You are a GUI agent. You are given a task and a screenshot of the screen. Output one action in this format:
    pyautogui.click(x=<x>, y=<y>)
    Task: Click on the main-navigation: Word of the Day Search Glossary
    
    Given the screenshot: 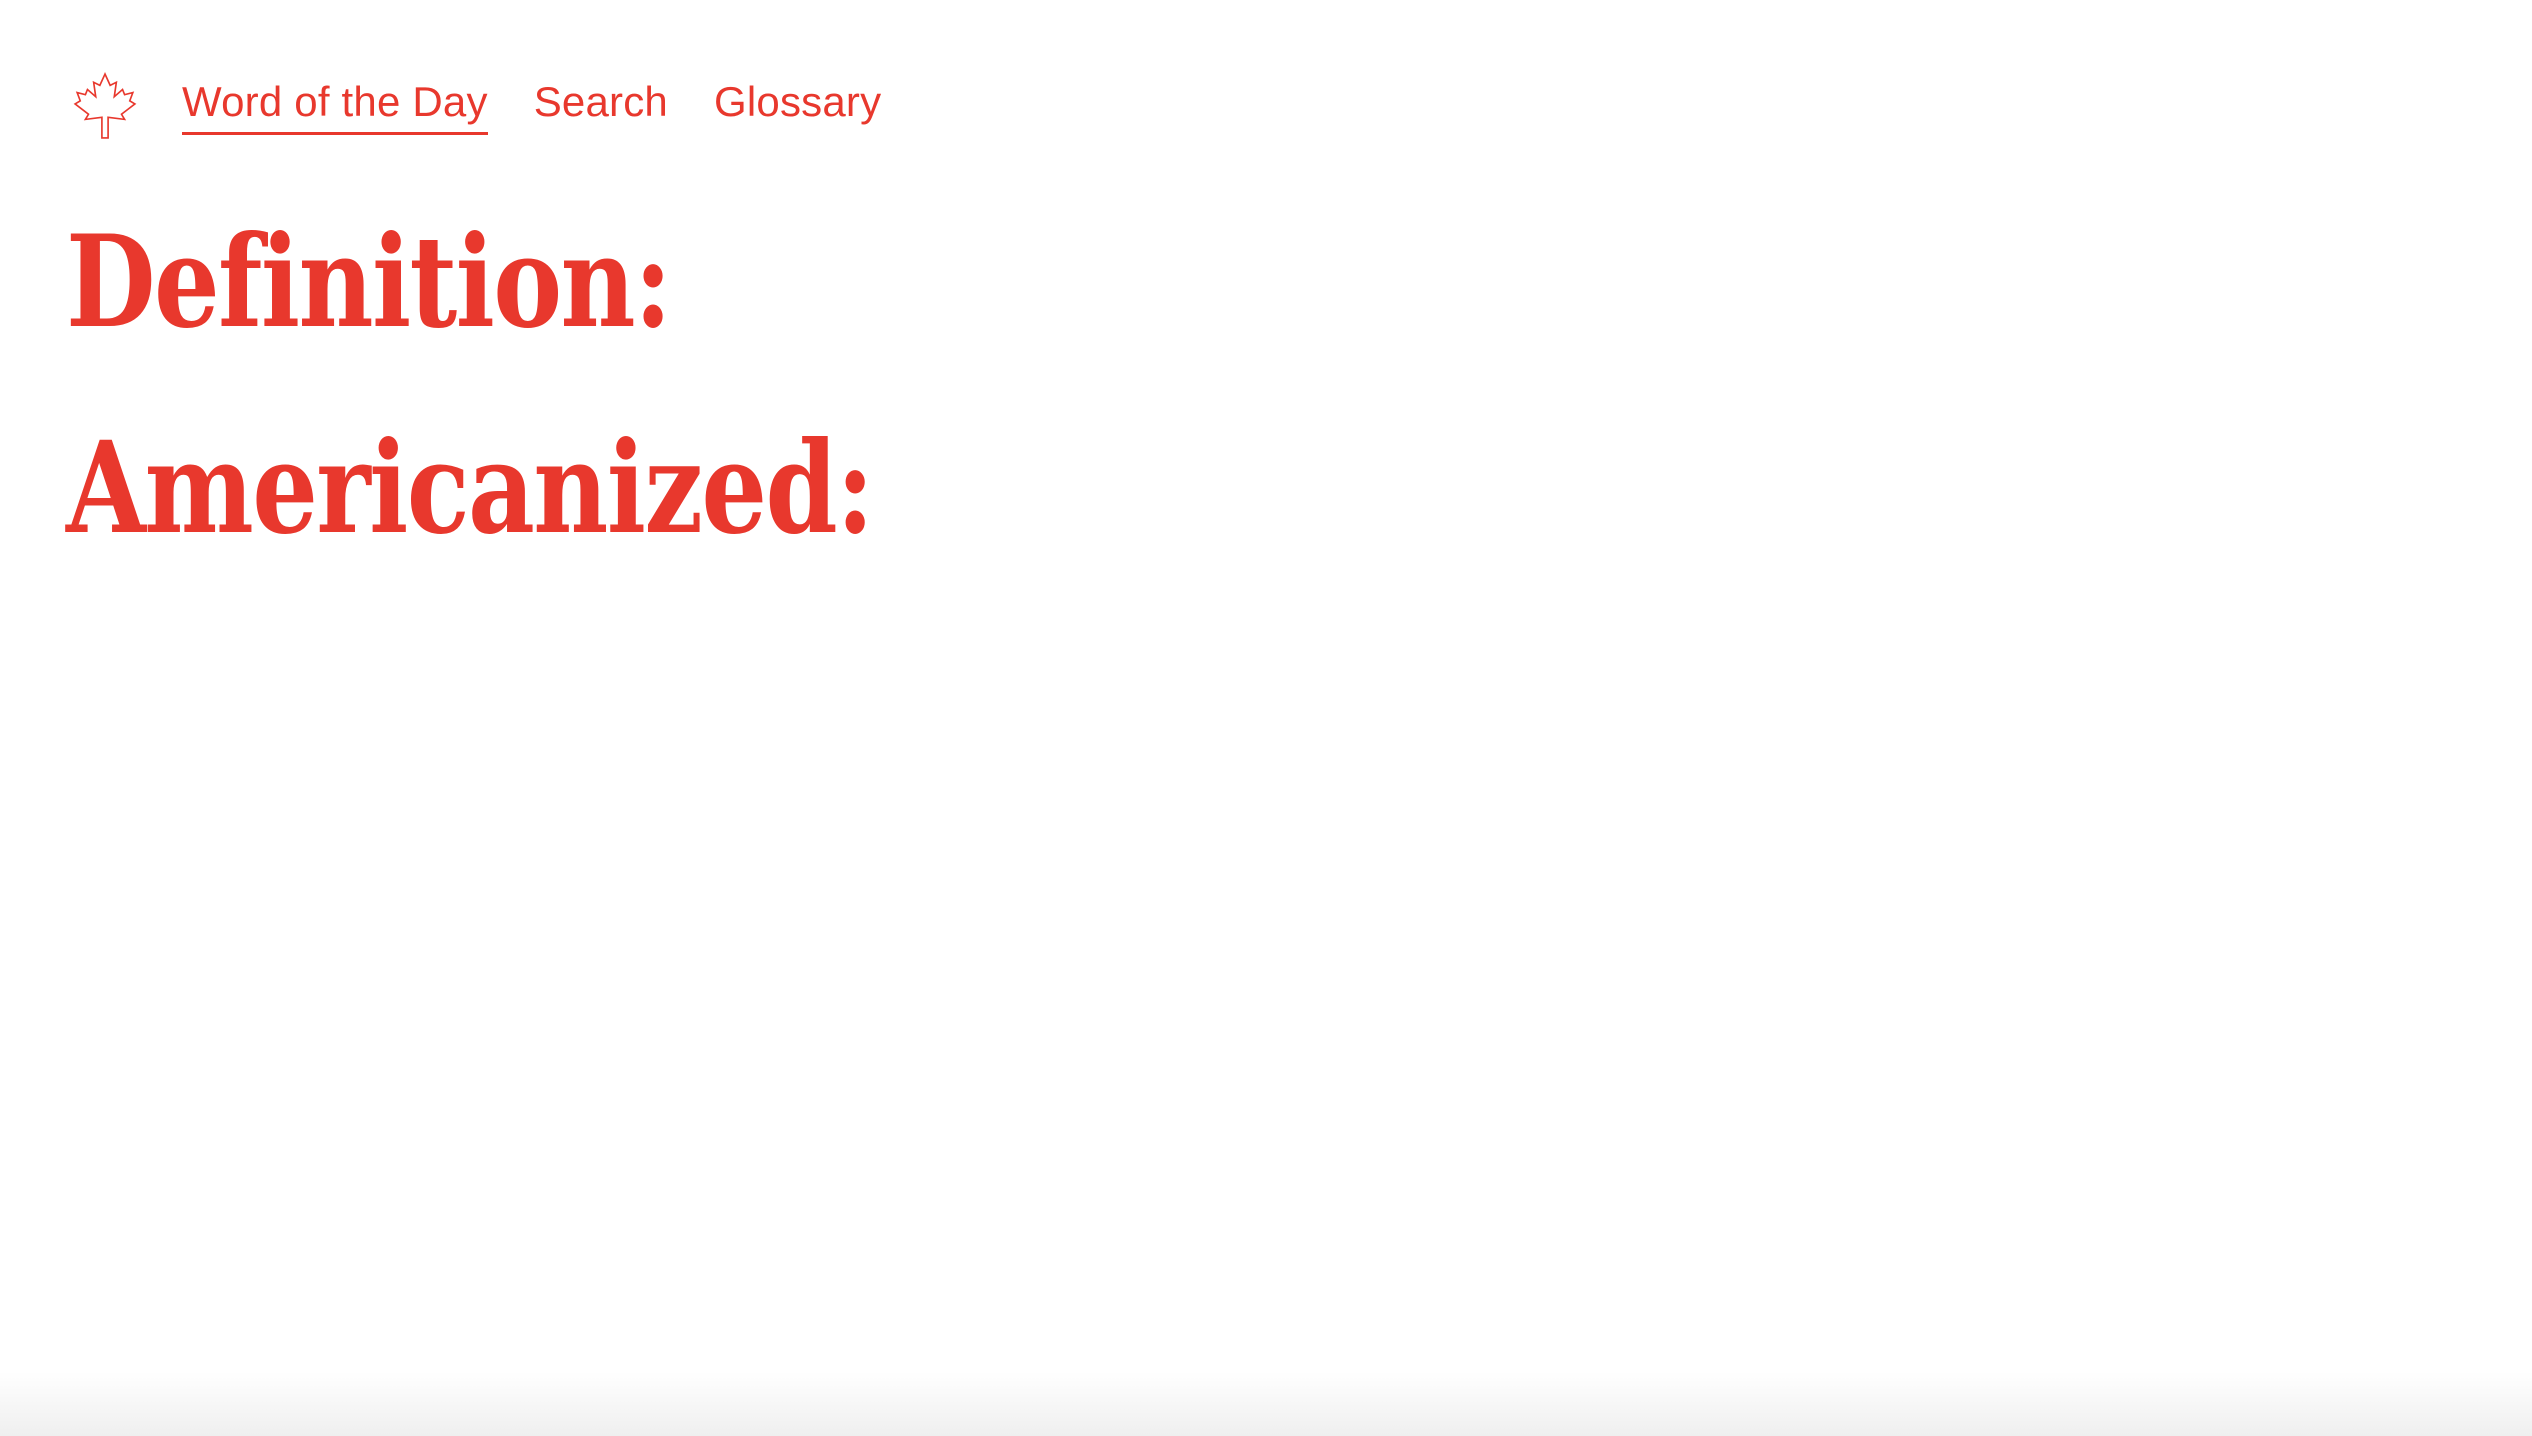 What is the action you would take?
    pyautogui.click(x=499, y=106)
    